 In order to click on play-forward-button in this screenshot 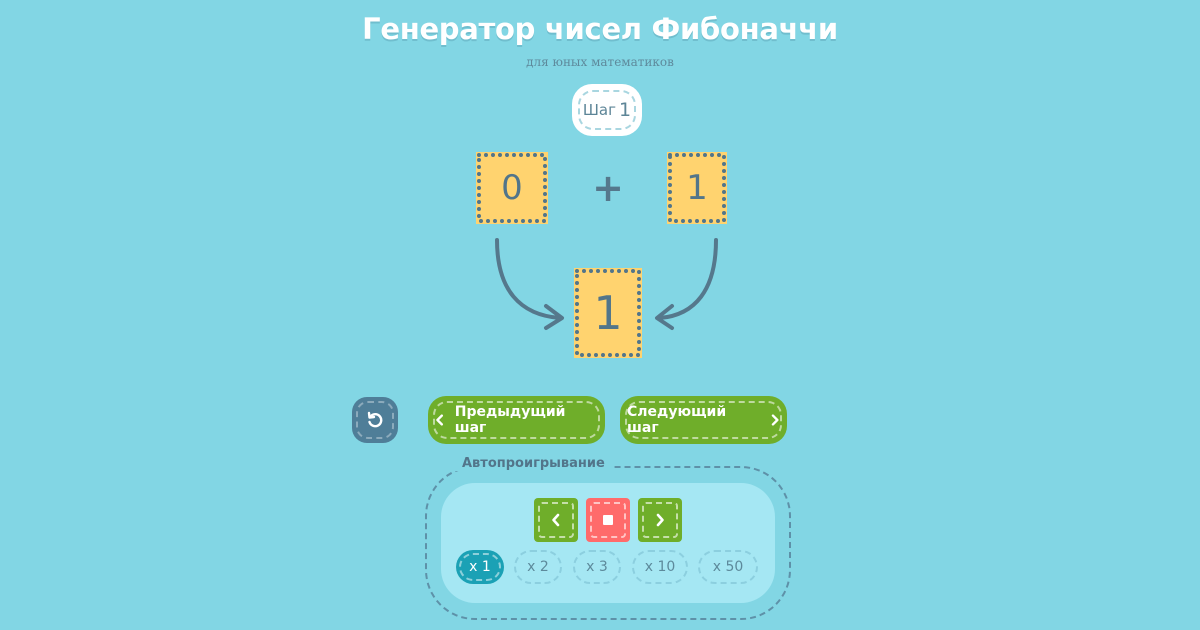, I will do `click(660, 520)`.